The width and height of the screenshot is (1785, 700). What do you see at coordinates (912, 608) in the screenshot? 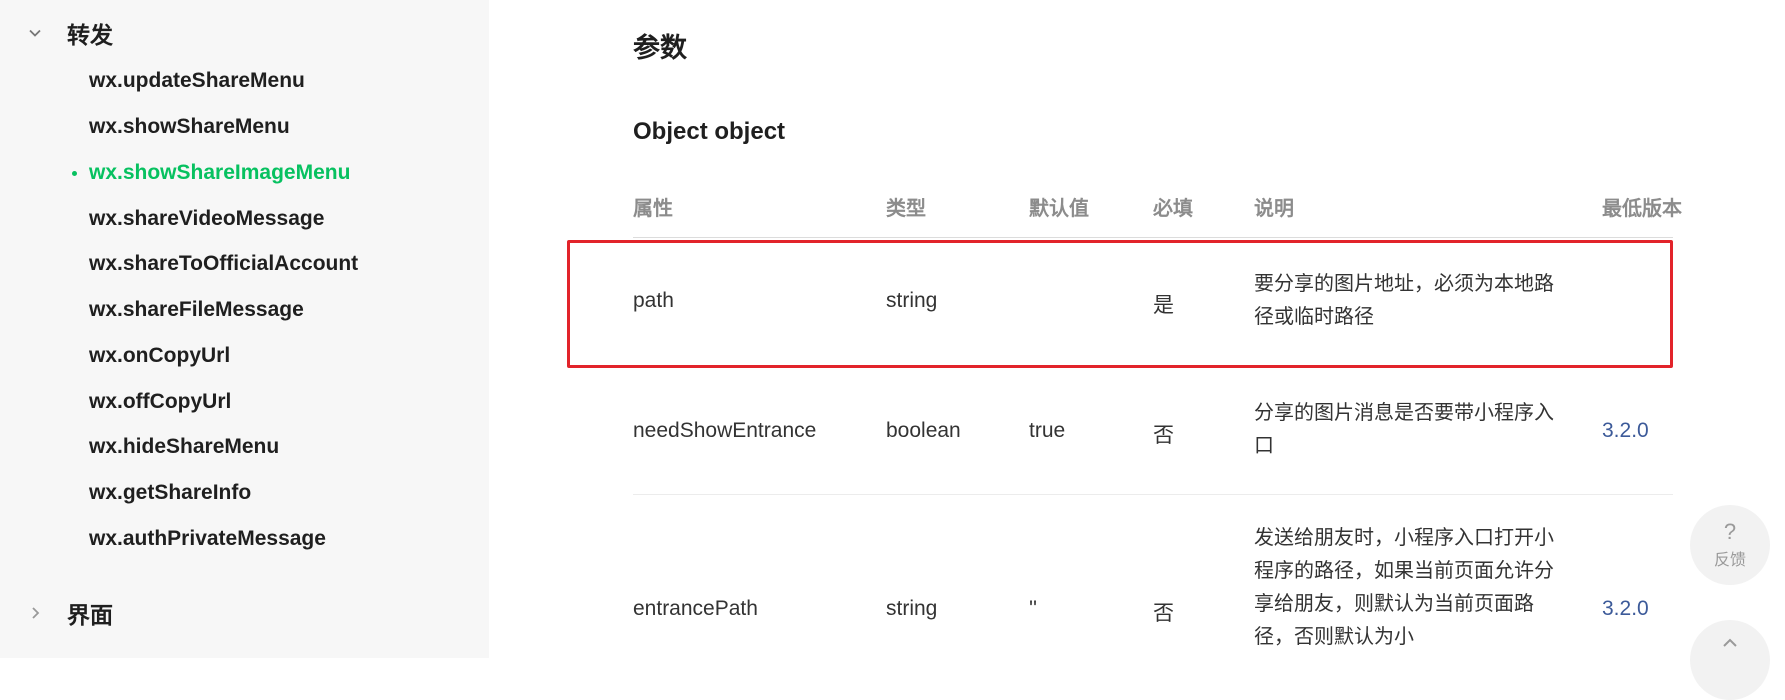
I see `cell-type: string` at bounding box center [912, 608].